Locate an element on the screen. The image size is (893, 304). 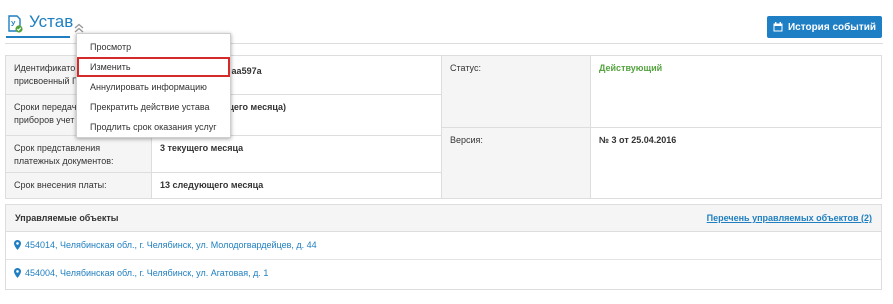
svg-text: У is located at coordinates (13, 24).